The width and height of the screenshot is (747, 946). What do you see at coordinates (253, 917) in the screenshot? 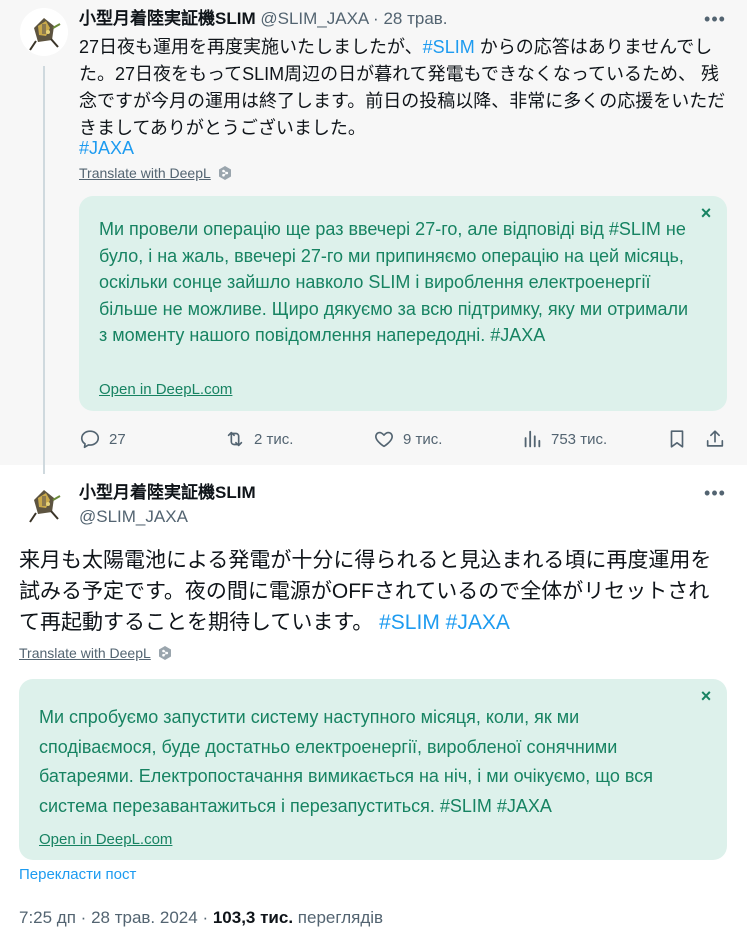
I see `views-count: 103,3 тис.` at bounding box center [253, 917].